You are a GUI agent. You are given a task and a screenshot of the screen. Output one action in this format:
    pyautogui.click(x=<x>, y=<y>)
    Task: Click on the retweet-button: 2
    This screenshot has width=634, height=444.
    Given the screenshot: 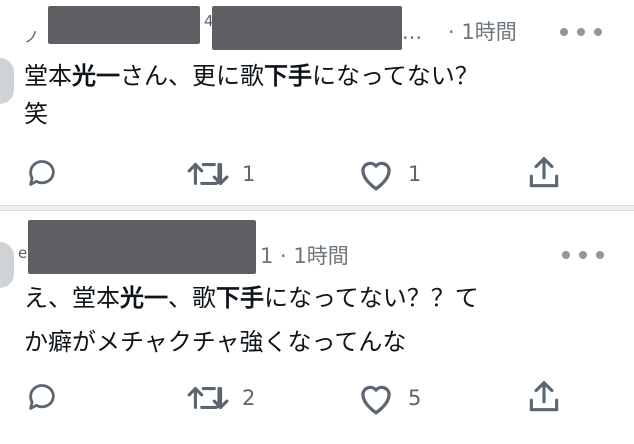 What is the action you would take?
    pyautogui.click(x=220, y=398)
    